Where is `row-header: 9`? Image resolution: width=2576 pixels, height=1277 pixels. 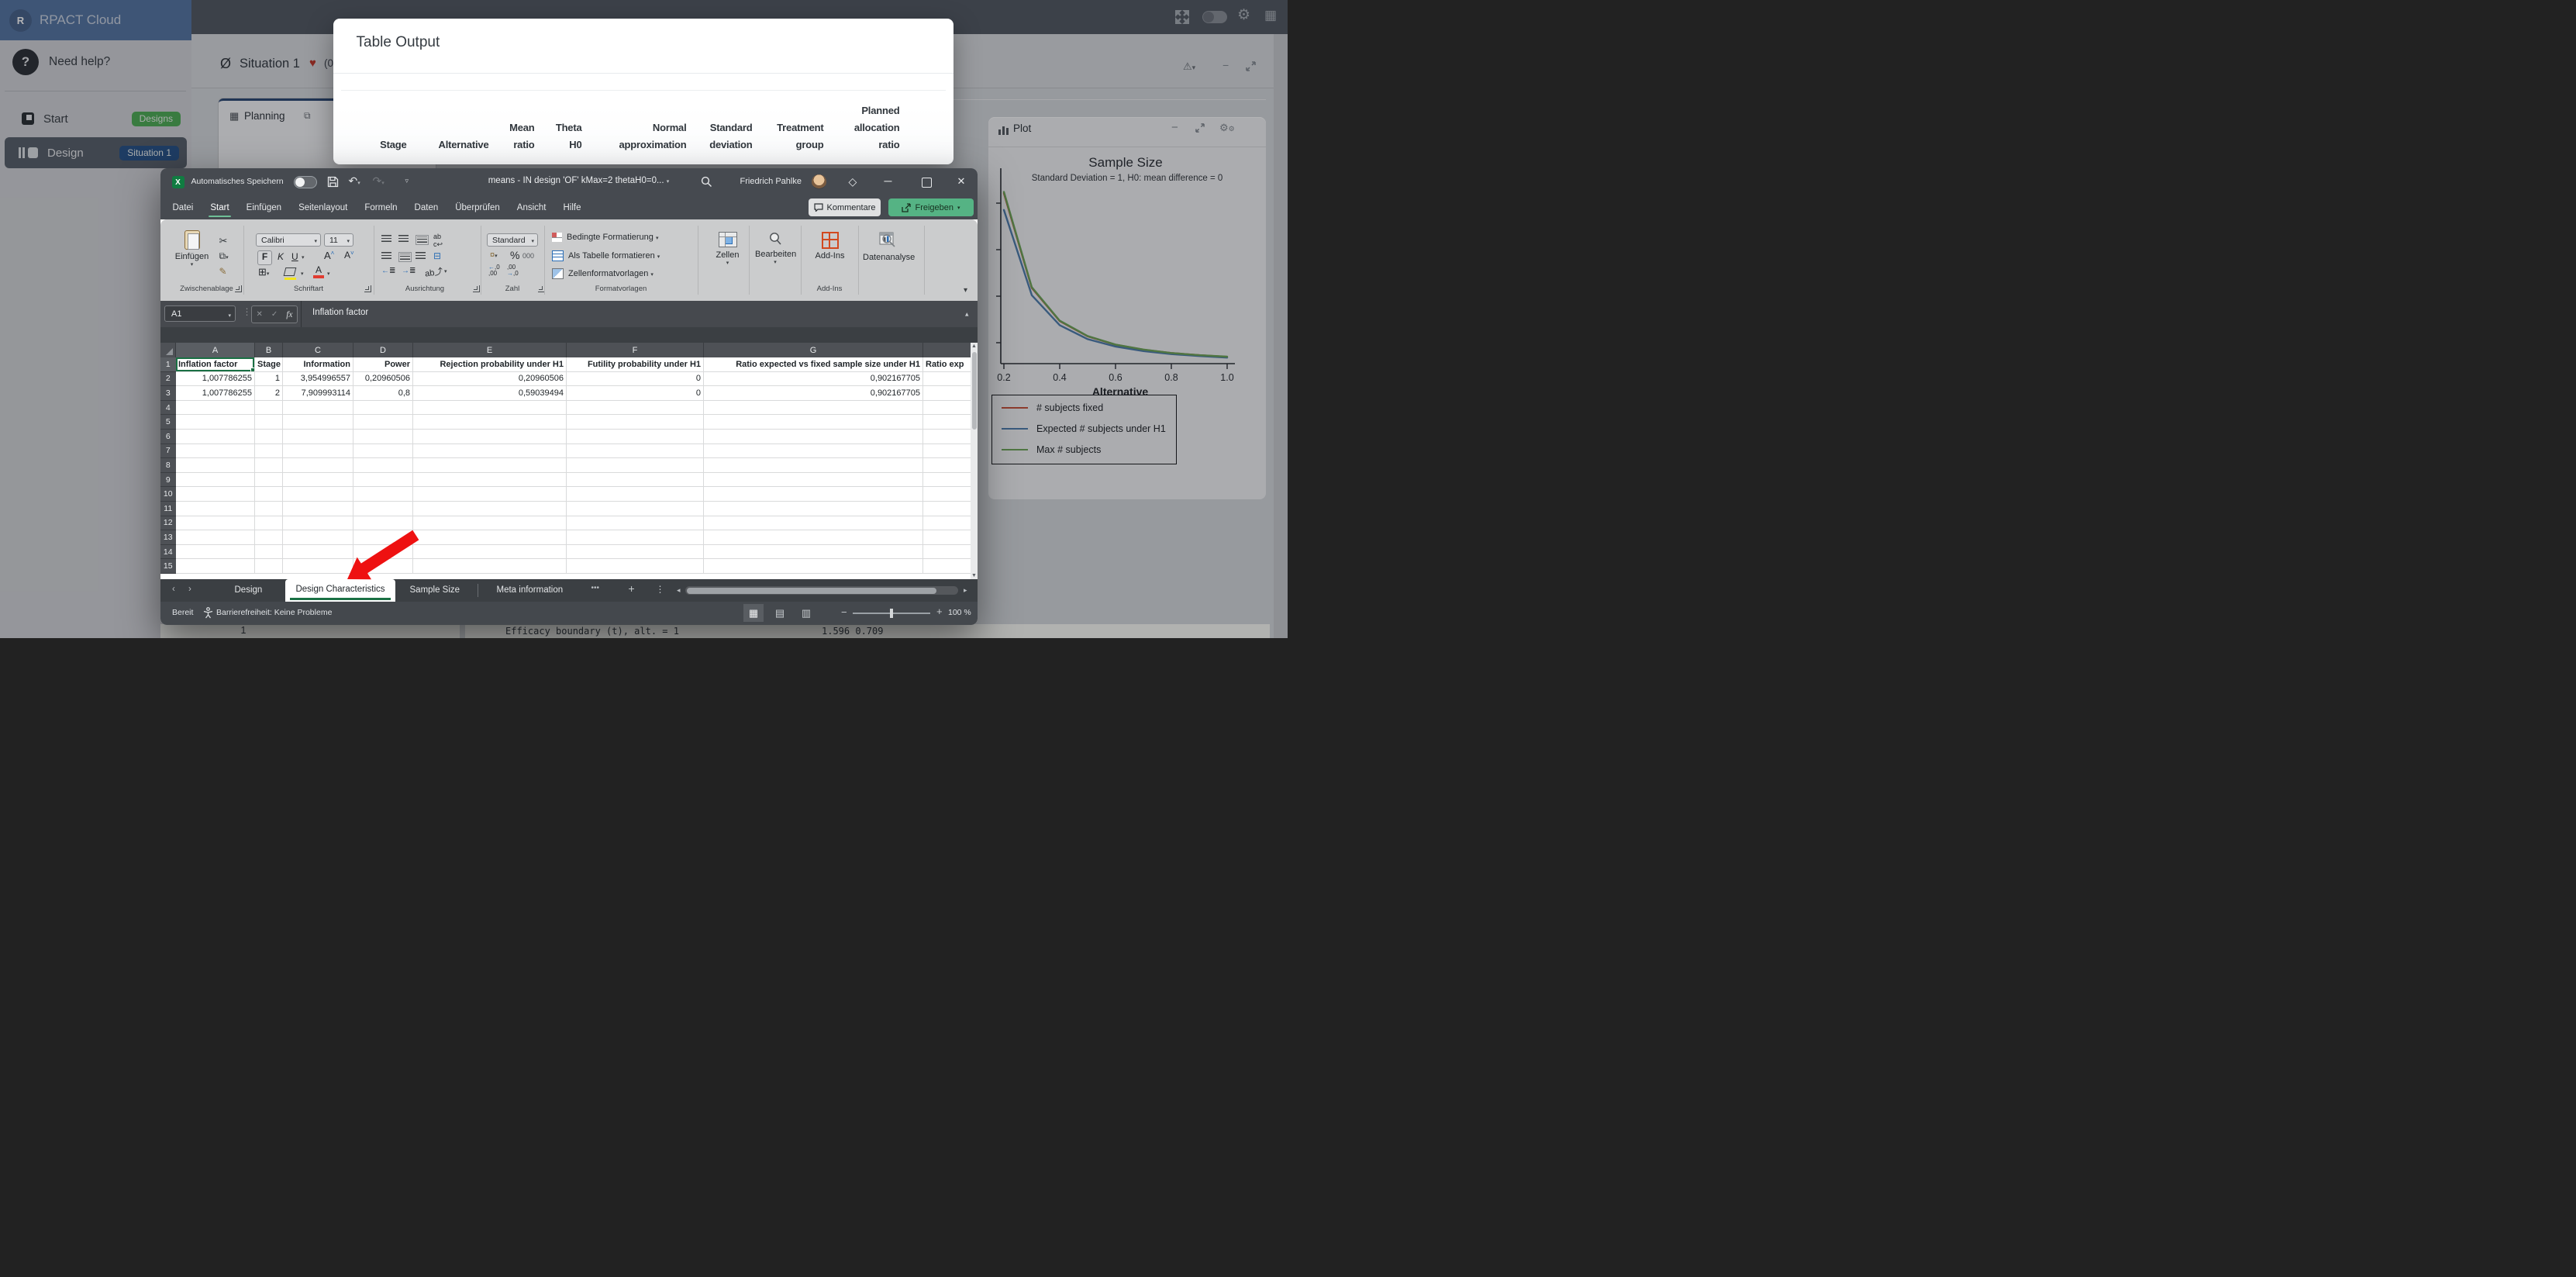
row-header: 9 is located at coordinates (168, 480).